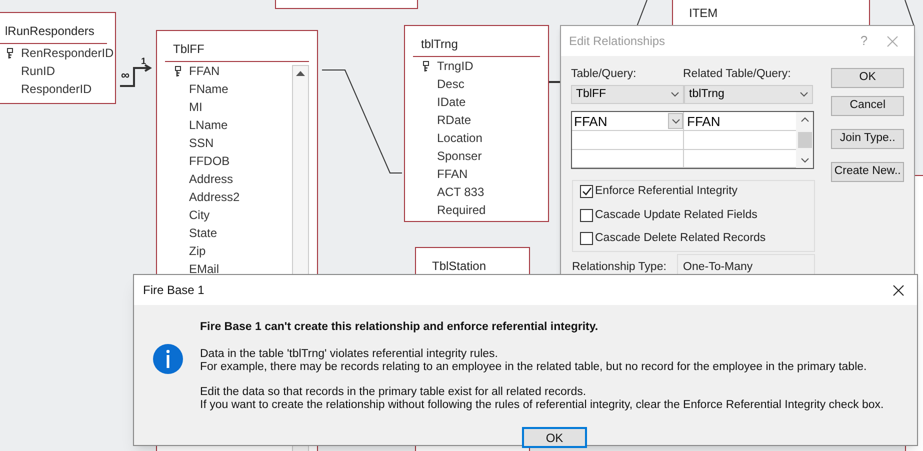  What do you see at coordinates (867, 139) in the screenshot?
I see `dialog-button: Join Type..` at bounding box center [867, 139].